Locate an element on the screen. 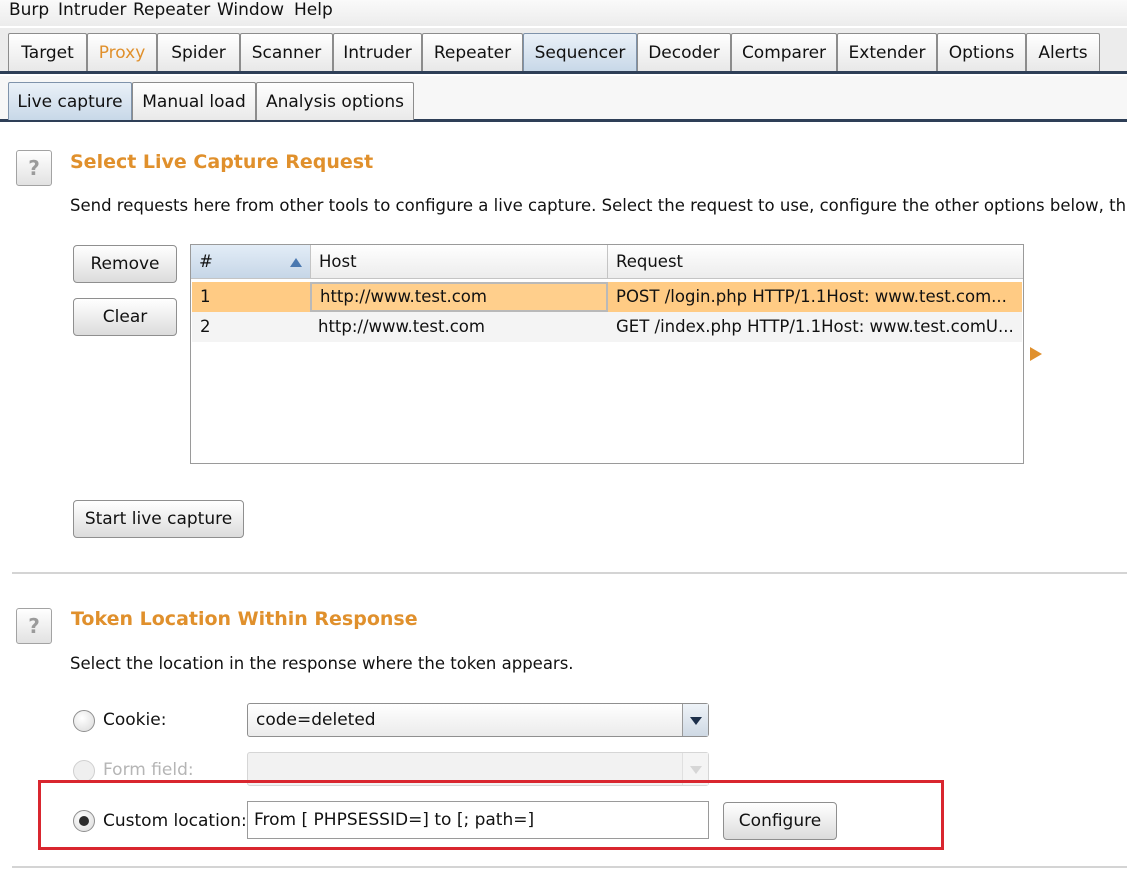 Image resolution: width=1127 pixels, height=869 pixels. menu-burp: Burp is located at coordinates (29, 11).